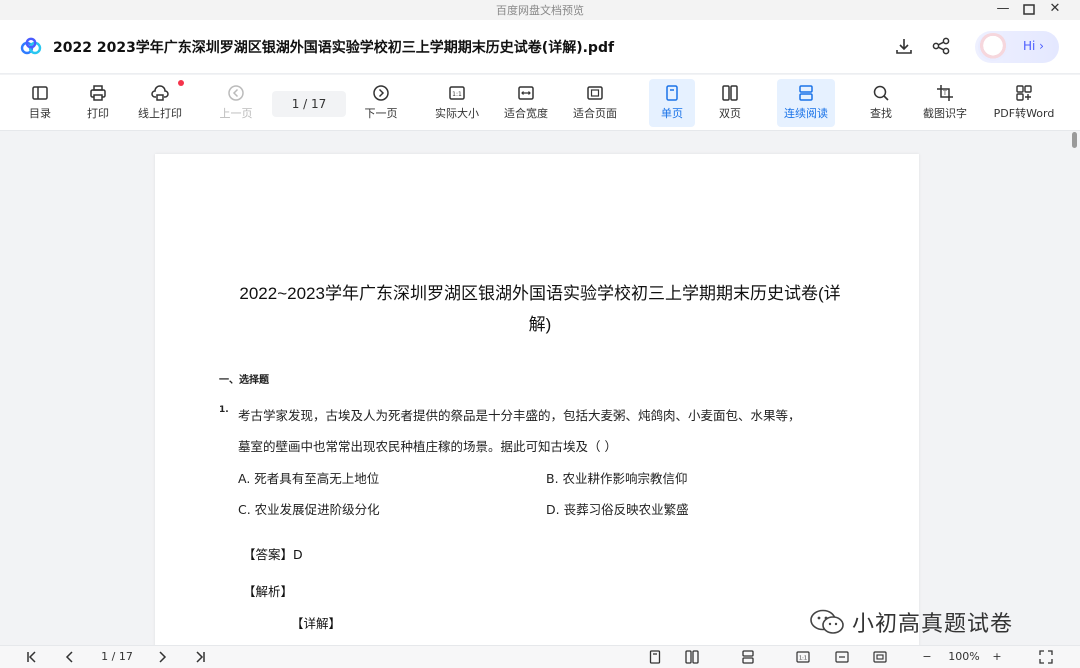  I want to click on status-fit-width-button, so click(842, 657).